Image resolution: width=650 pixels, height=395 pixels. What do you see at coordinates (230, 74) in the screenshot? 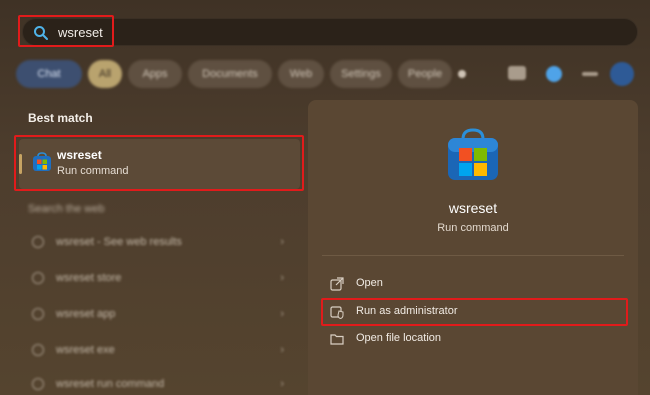
I see `chip-documents: Documents` at bounding box center [230, 74].